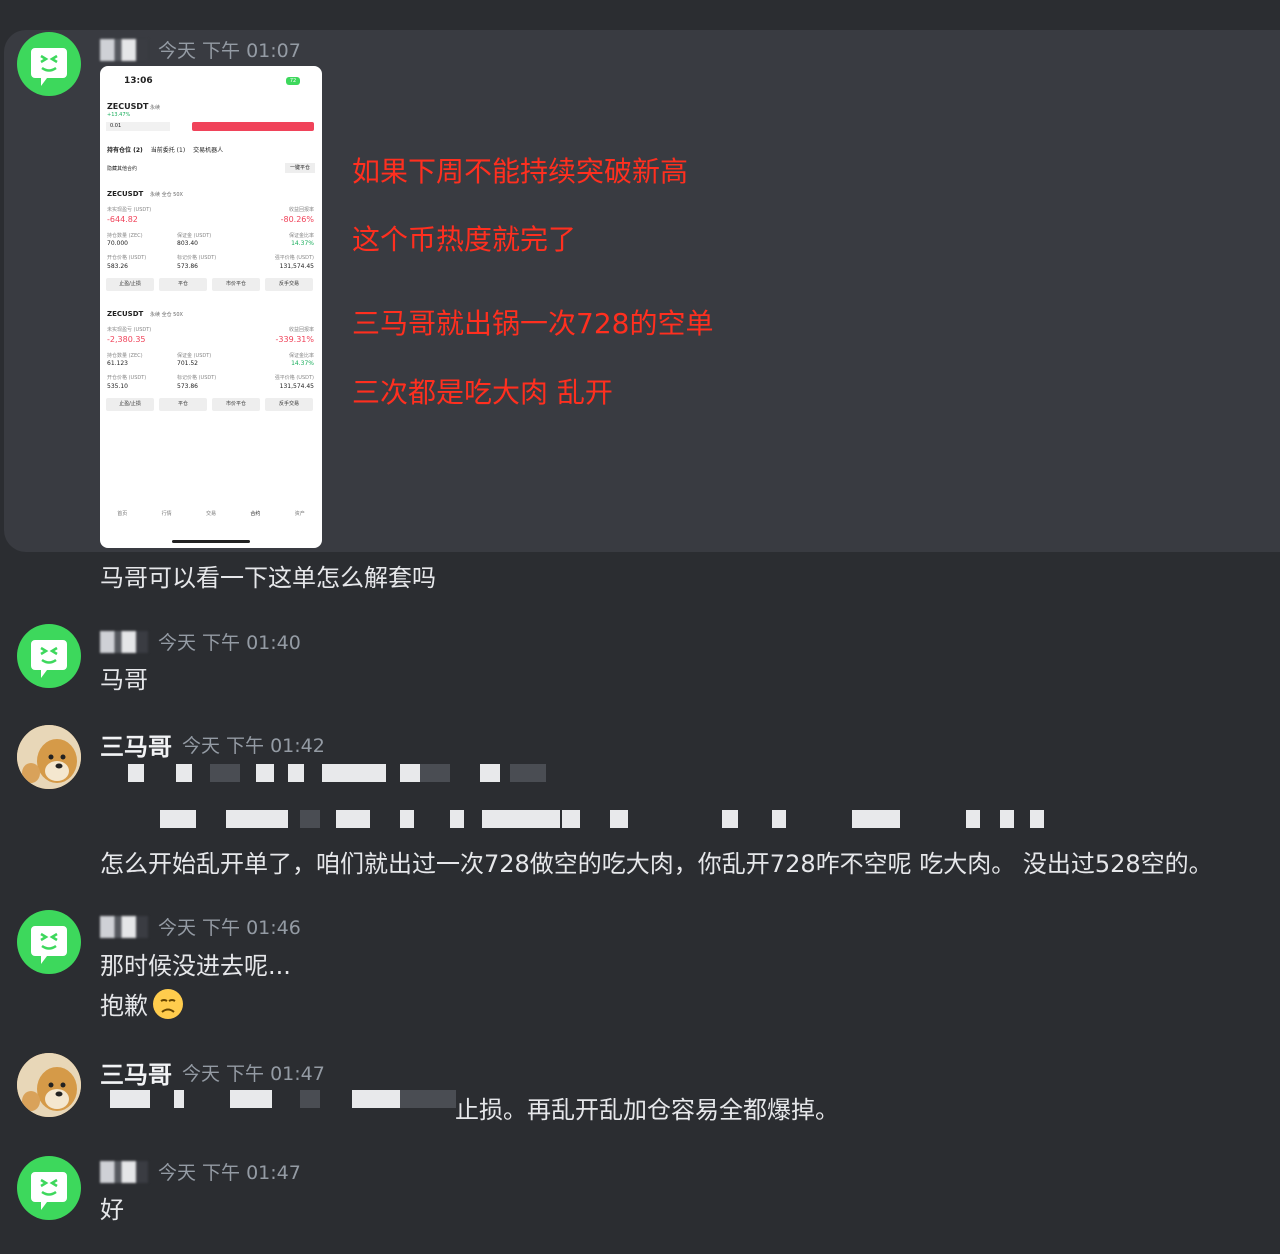 The width and height of the screenshot is (1280, 1254). I want to click on pnl-value: -644.82, so click(122, 219).